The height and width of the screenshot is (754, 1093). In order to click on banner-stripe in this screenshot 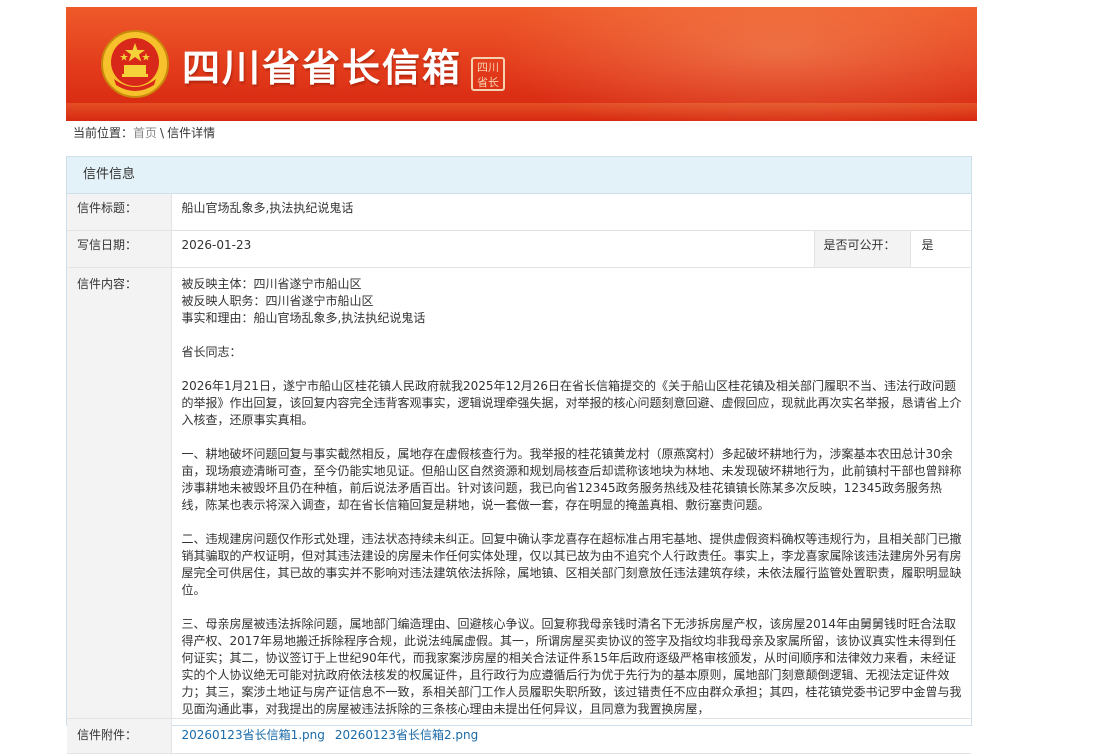, I will do `click(521, 112)`.